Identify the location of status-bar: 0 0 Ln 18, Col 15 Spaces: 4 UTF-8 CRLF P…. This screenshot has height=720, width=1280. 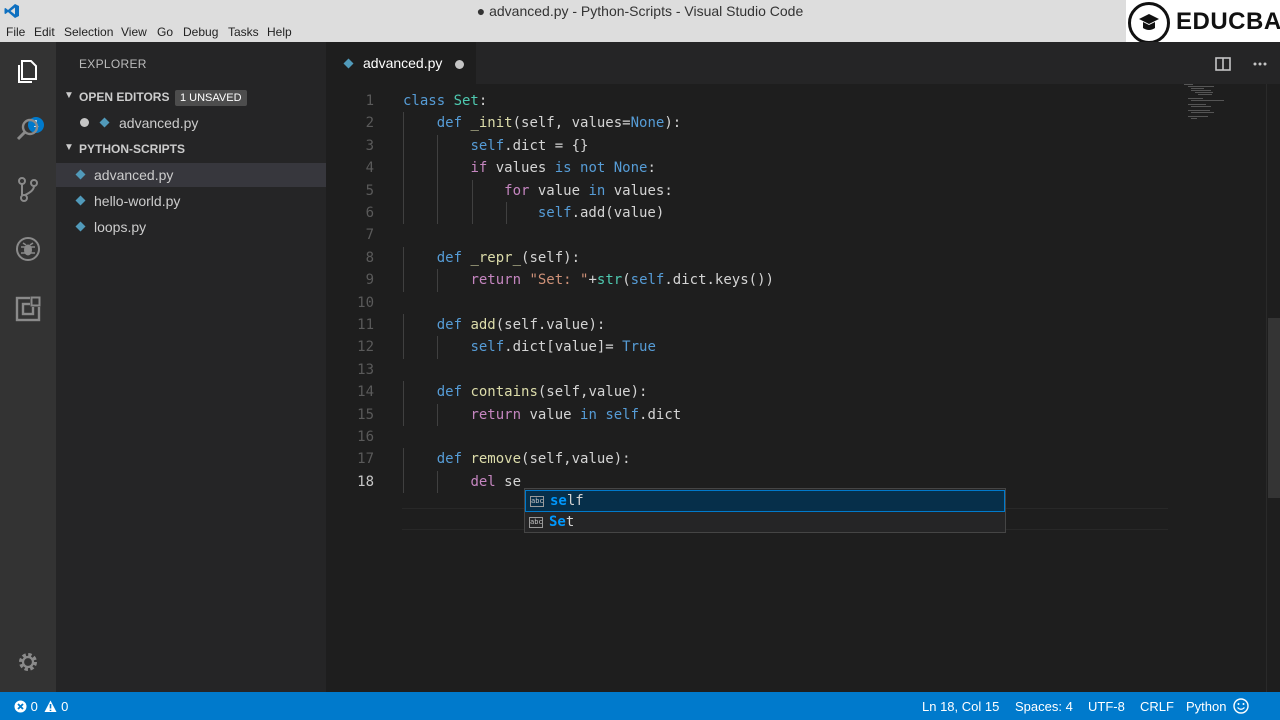
(640, 706).